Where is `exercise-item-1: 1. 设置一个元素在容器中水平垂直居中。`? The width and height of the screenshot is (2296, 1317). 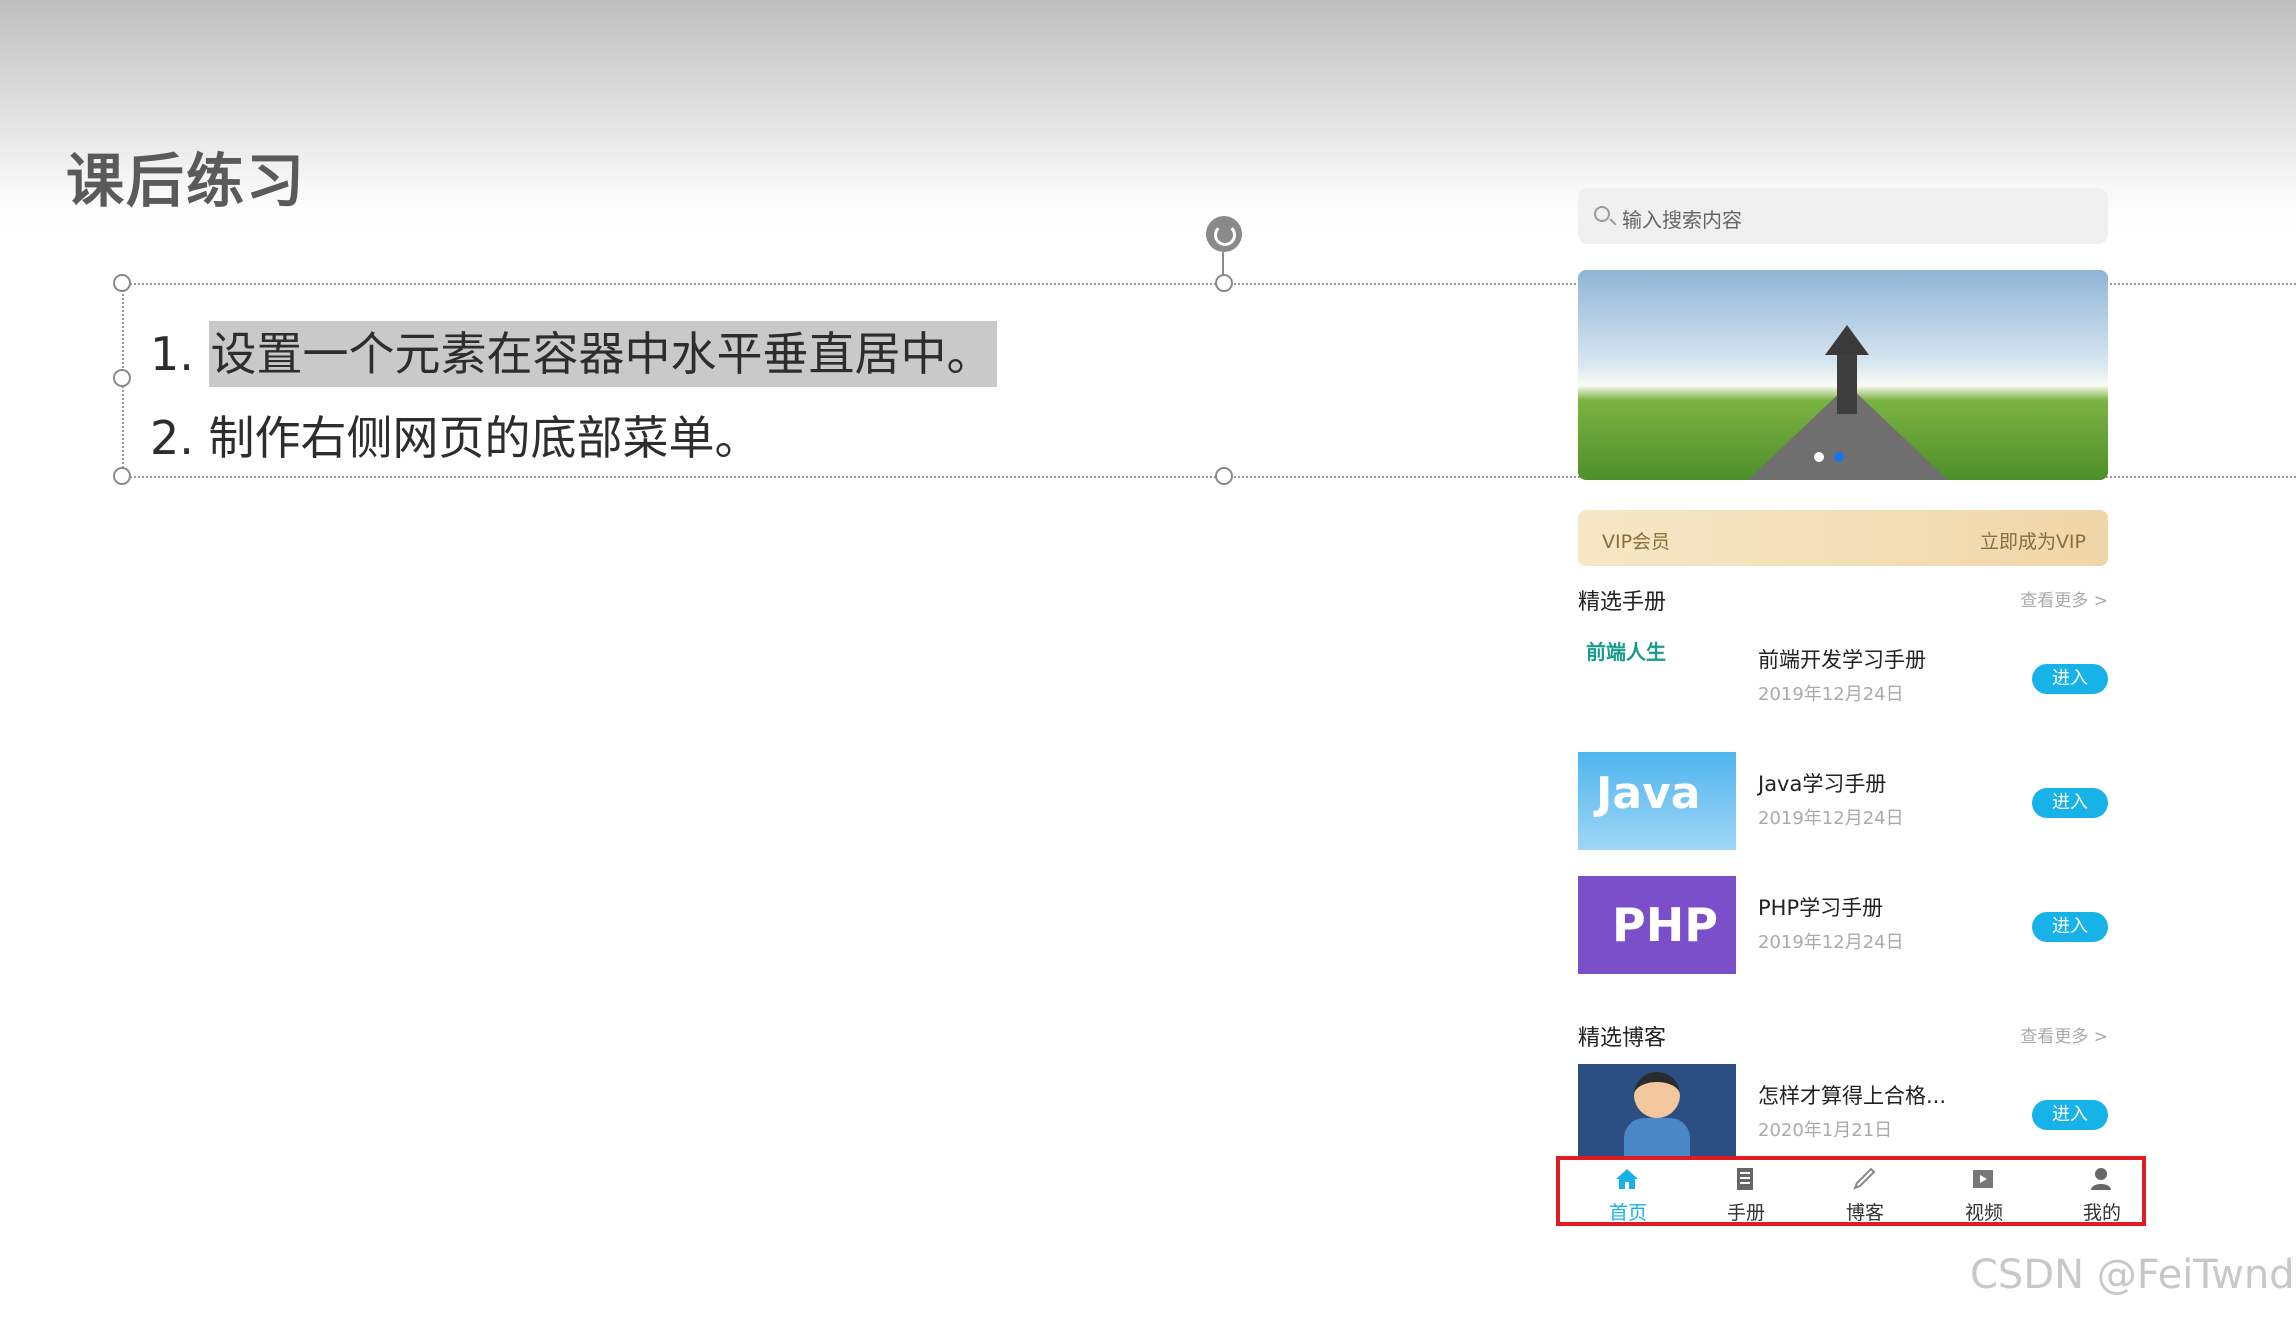 exercise-item-1: 1. 设置一个元素在容器中水平垂直居中。 is located at coordinates (573, 352).